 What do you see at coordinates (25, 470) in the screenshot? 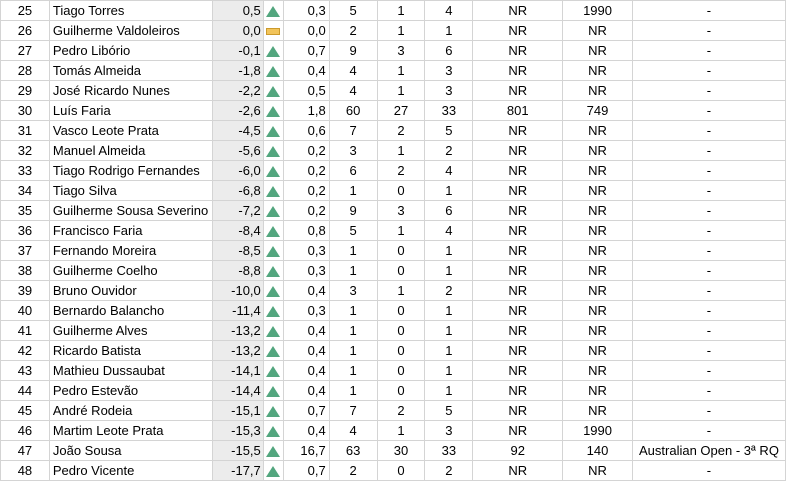
I see `position-cell: 48` at bounding box center [25, 470].